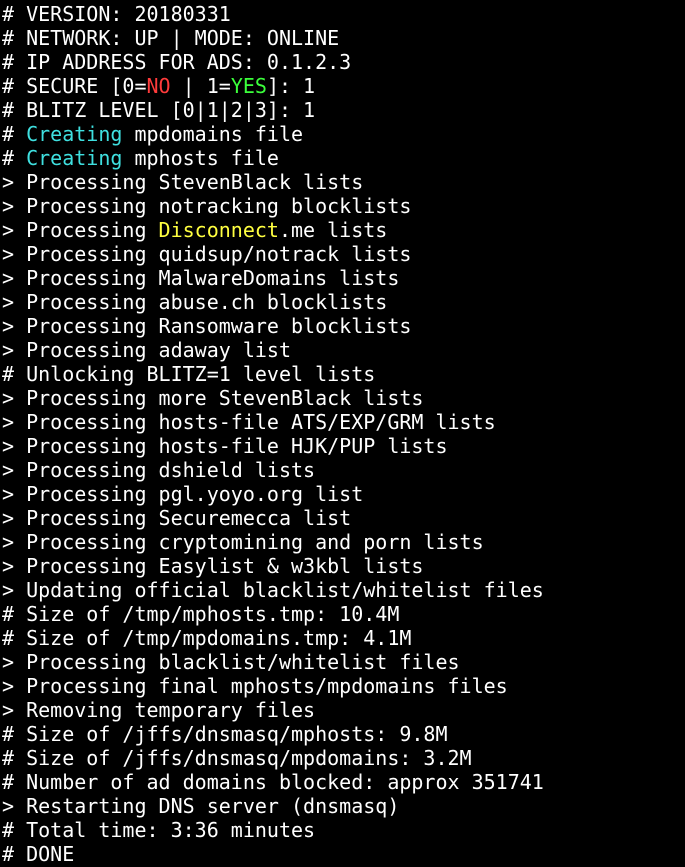 The height and width of the screenshot is (867, 685). I want to click on terminal-line: > Processing quidsup/notrack lists, so click(343, 254).